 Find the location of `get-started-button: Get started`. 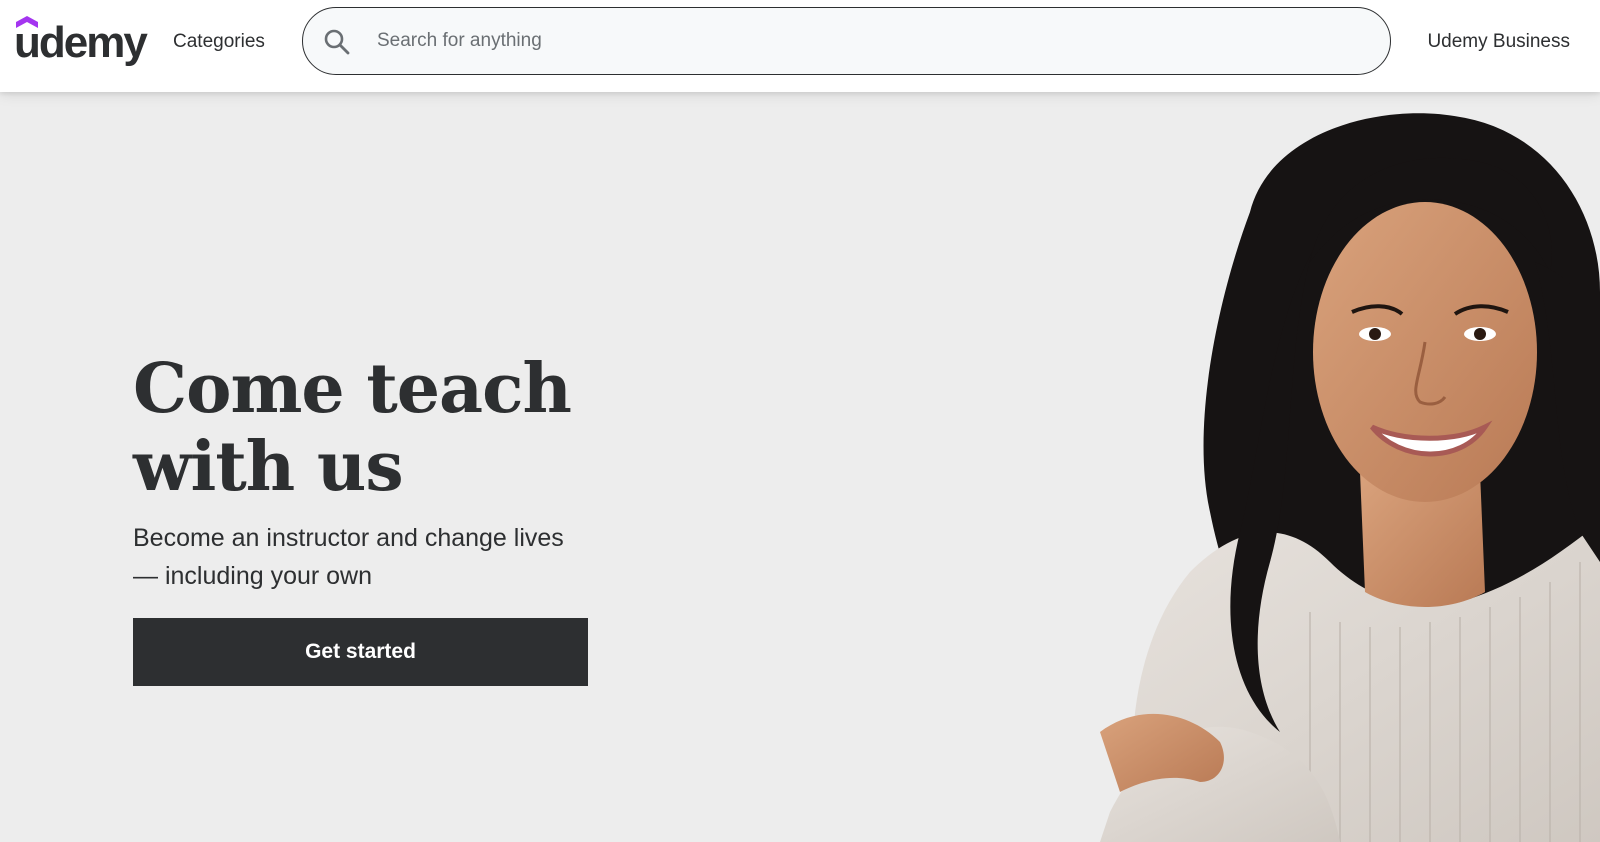

get-started-button: Get started is located at coordinates (360, 652).